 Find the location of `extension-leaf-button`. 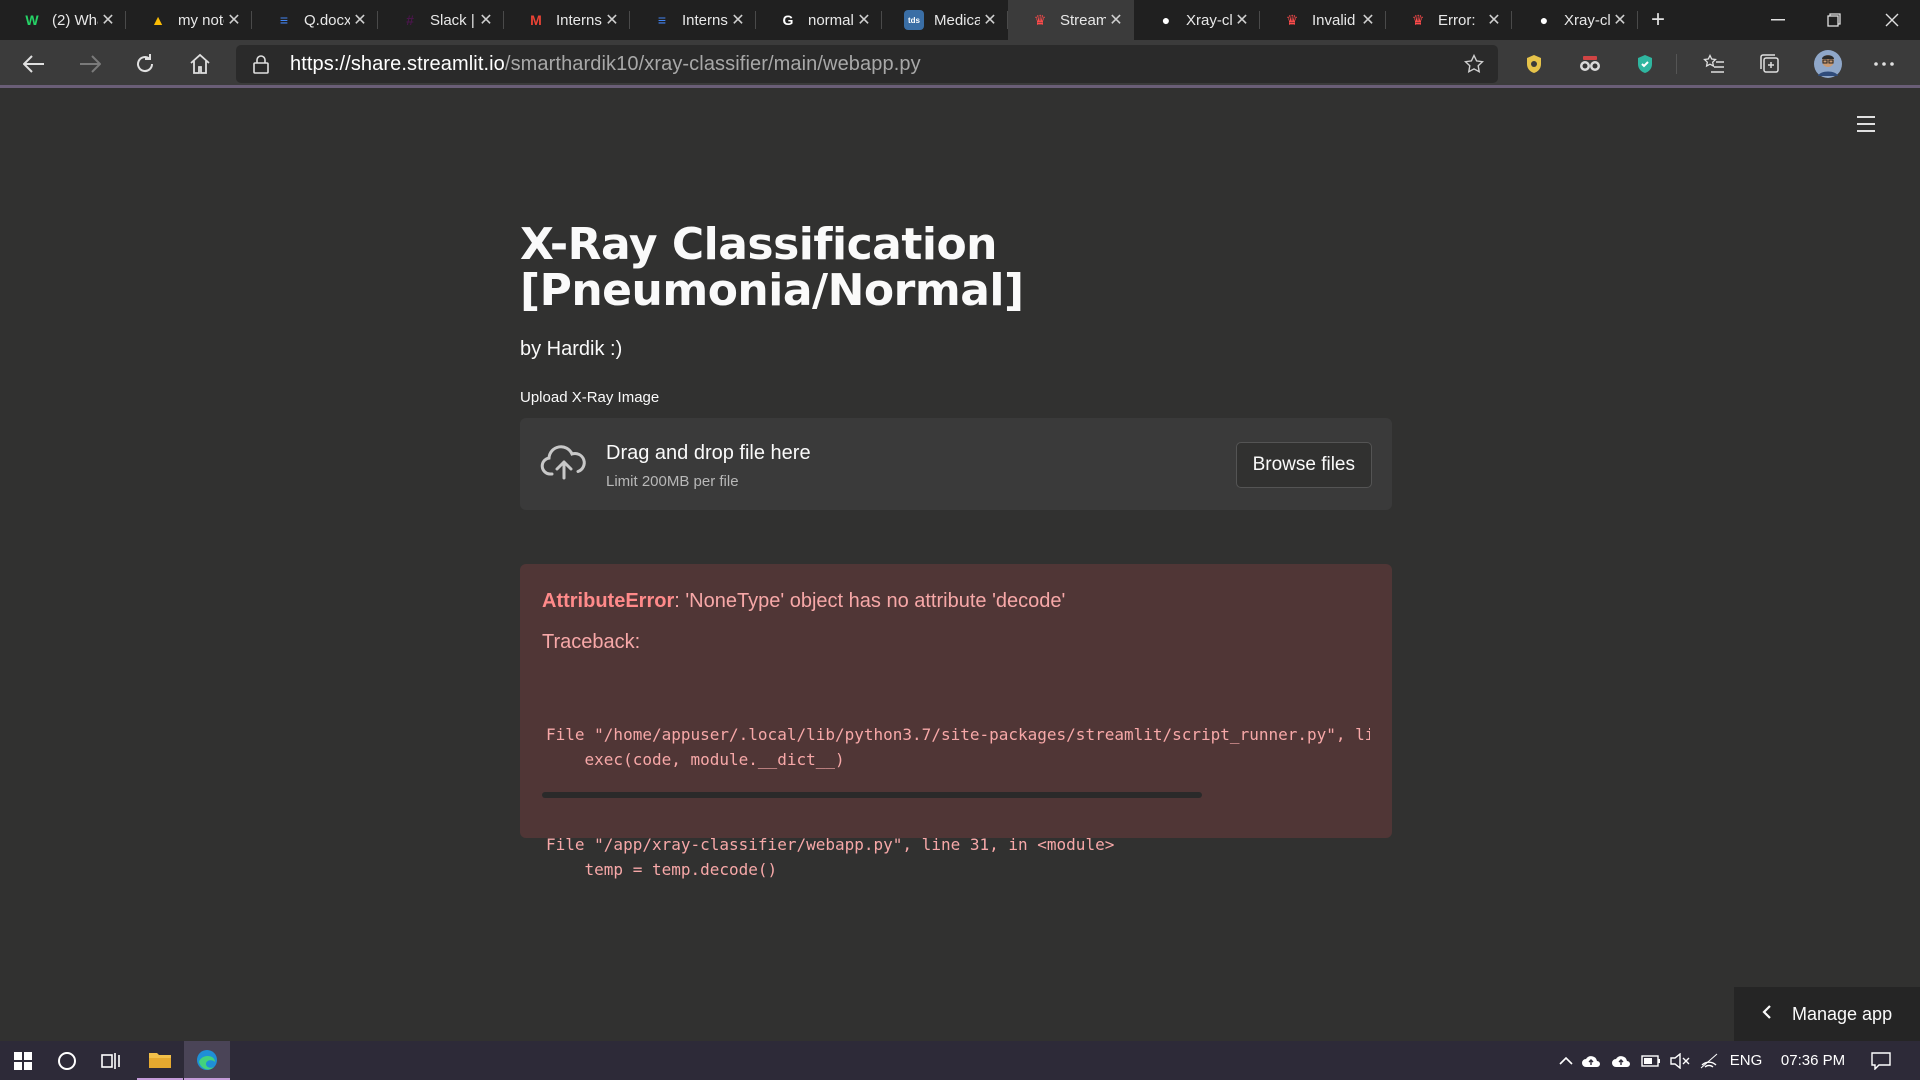

extension-leaf-button is located at coordinates (1645, 64).